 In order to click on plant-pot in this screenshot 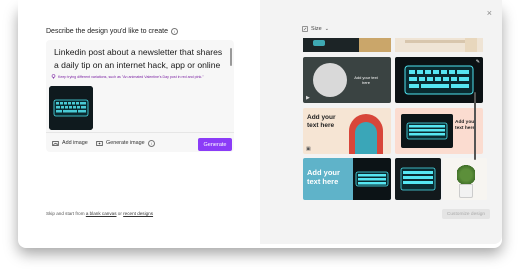, I will do `click(466, 191)`.